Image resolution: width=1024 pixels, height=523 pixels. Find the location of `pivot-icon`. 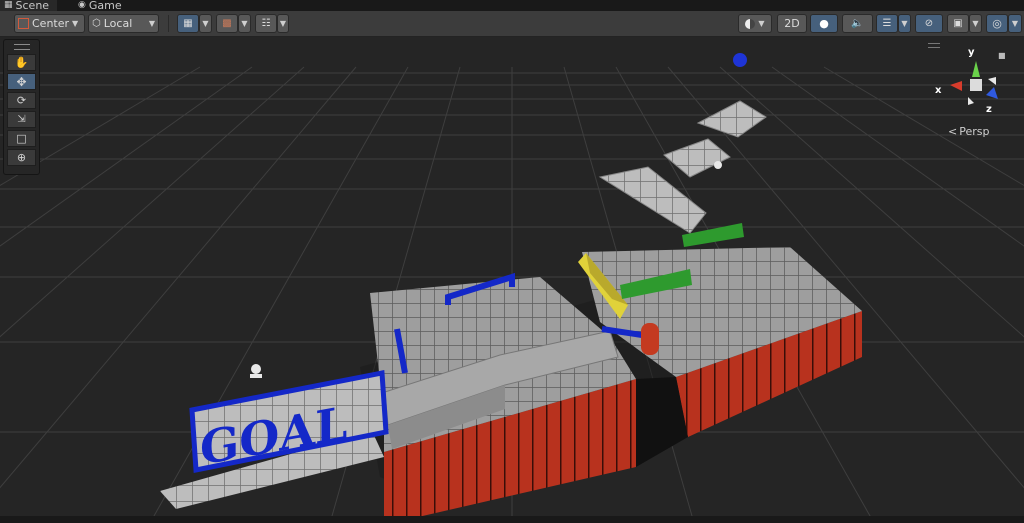

pivot-icon is located at coordinates (23, 23).